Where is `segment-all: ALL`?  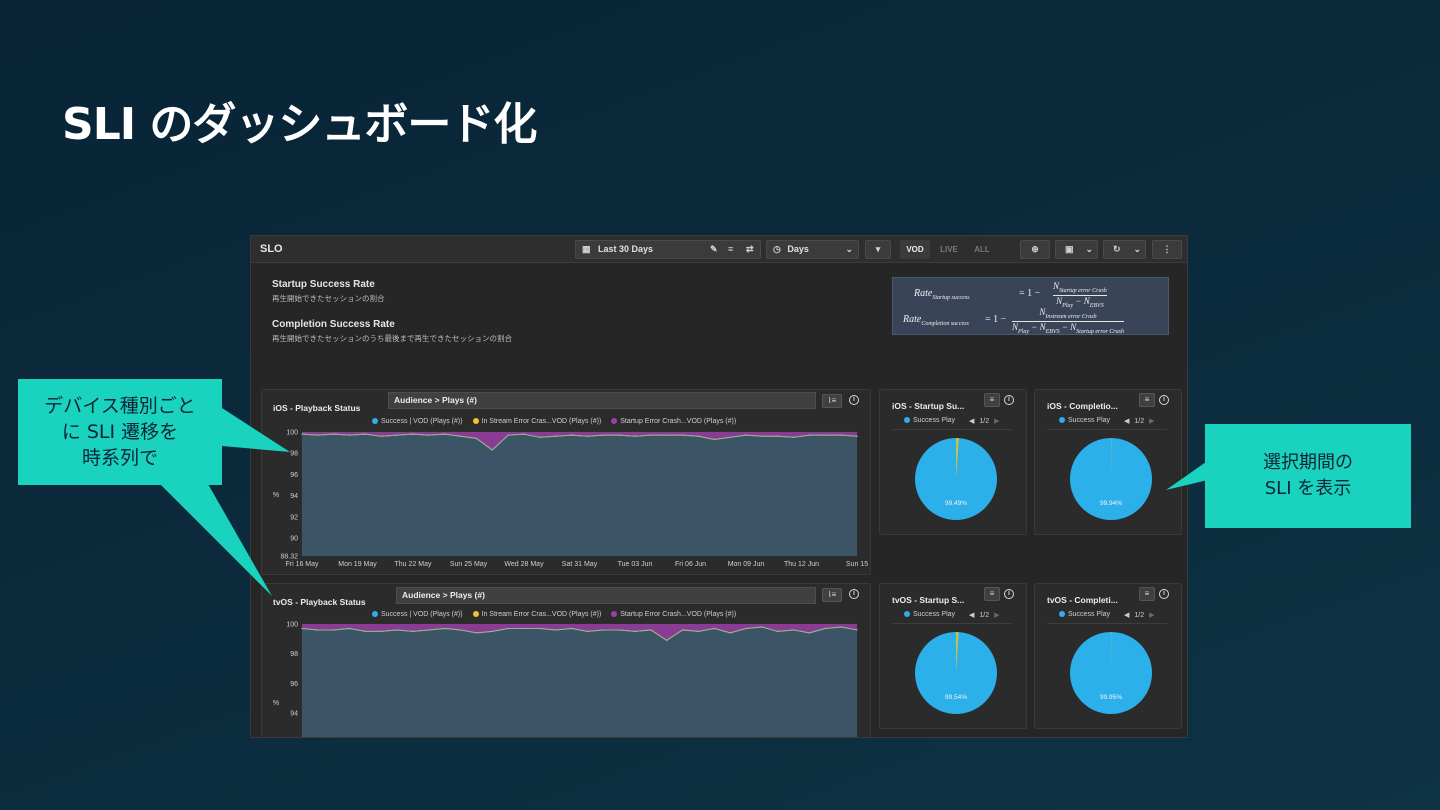 segment-all: ALL is located at coordinates (982, 249).